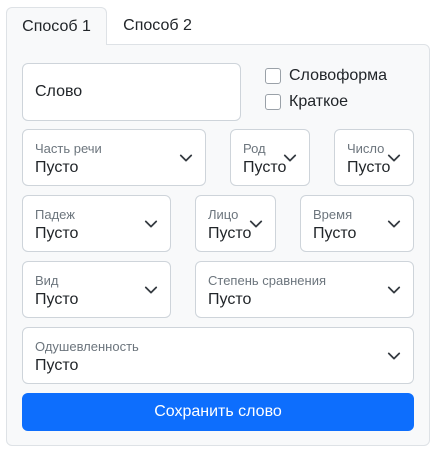 Image resolution: width=436 pixels, height=451 pixels. What do you see at coordinates (218, 412) in the screenshot?
I see `save-word-button: Сохранить слово` at bounding box center [218, 412].